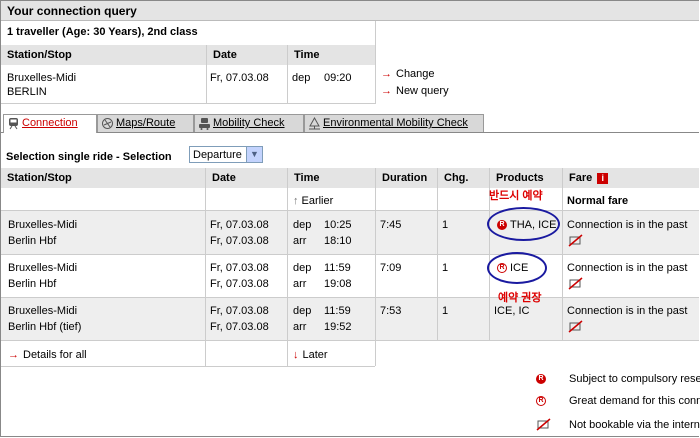  What do you see at coordinates (300, 284) in the screenshot?
I see `row2-arr-label: arr` at bounding box center [300, 284].